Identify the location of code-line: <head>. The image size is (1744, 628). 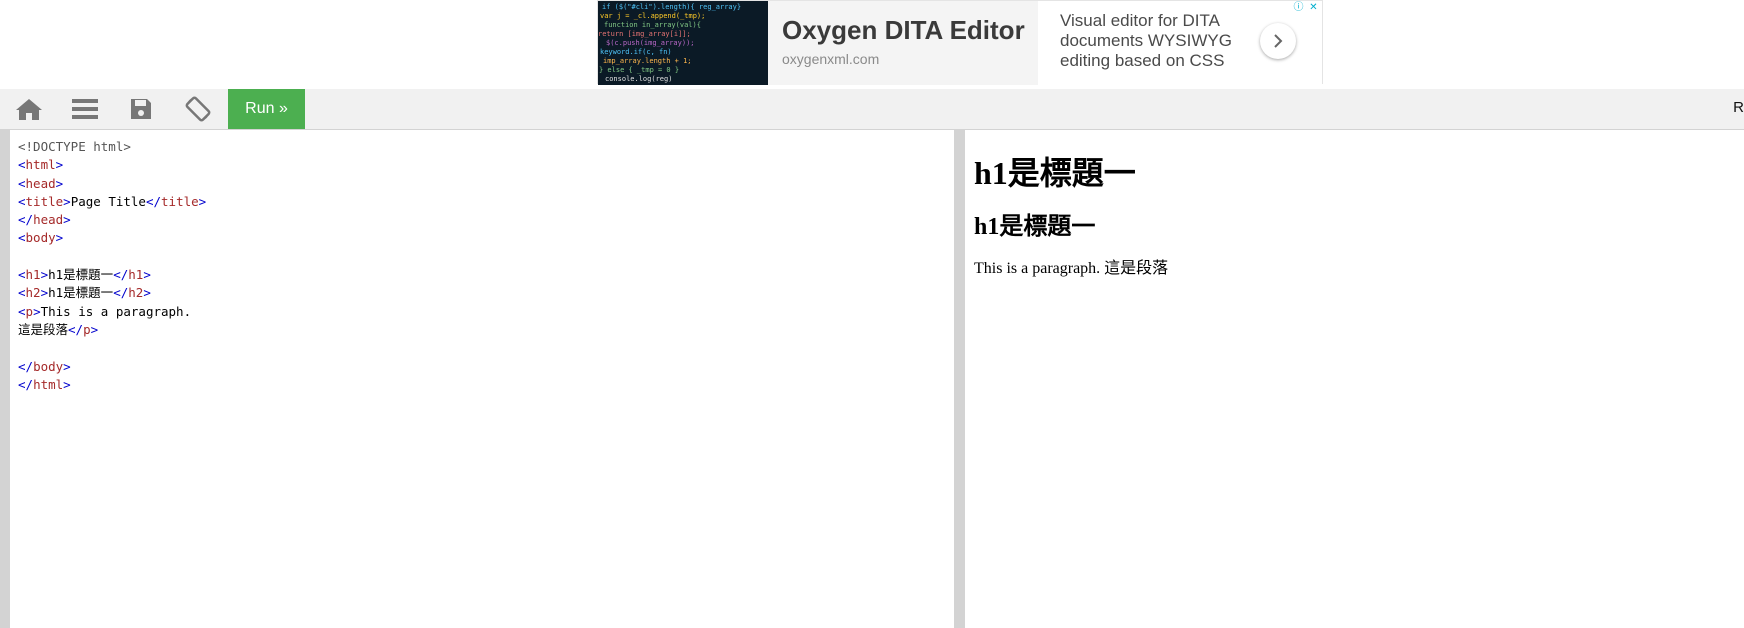
(112, 184).